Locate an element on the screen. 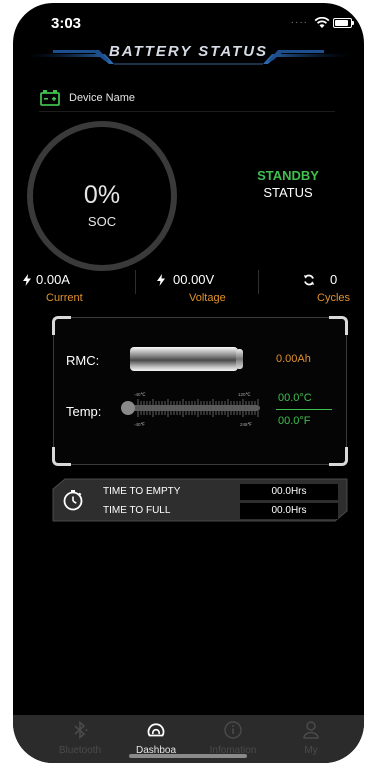 This screenshot has height=769, width=373. bluetooth-icon is located at coordinates (81, 730).